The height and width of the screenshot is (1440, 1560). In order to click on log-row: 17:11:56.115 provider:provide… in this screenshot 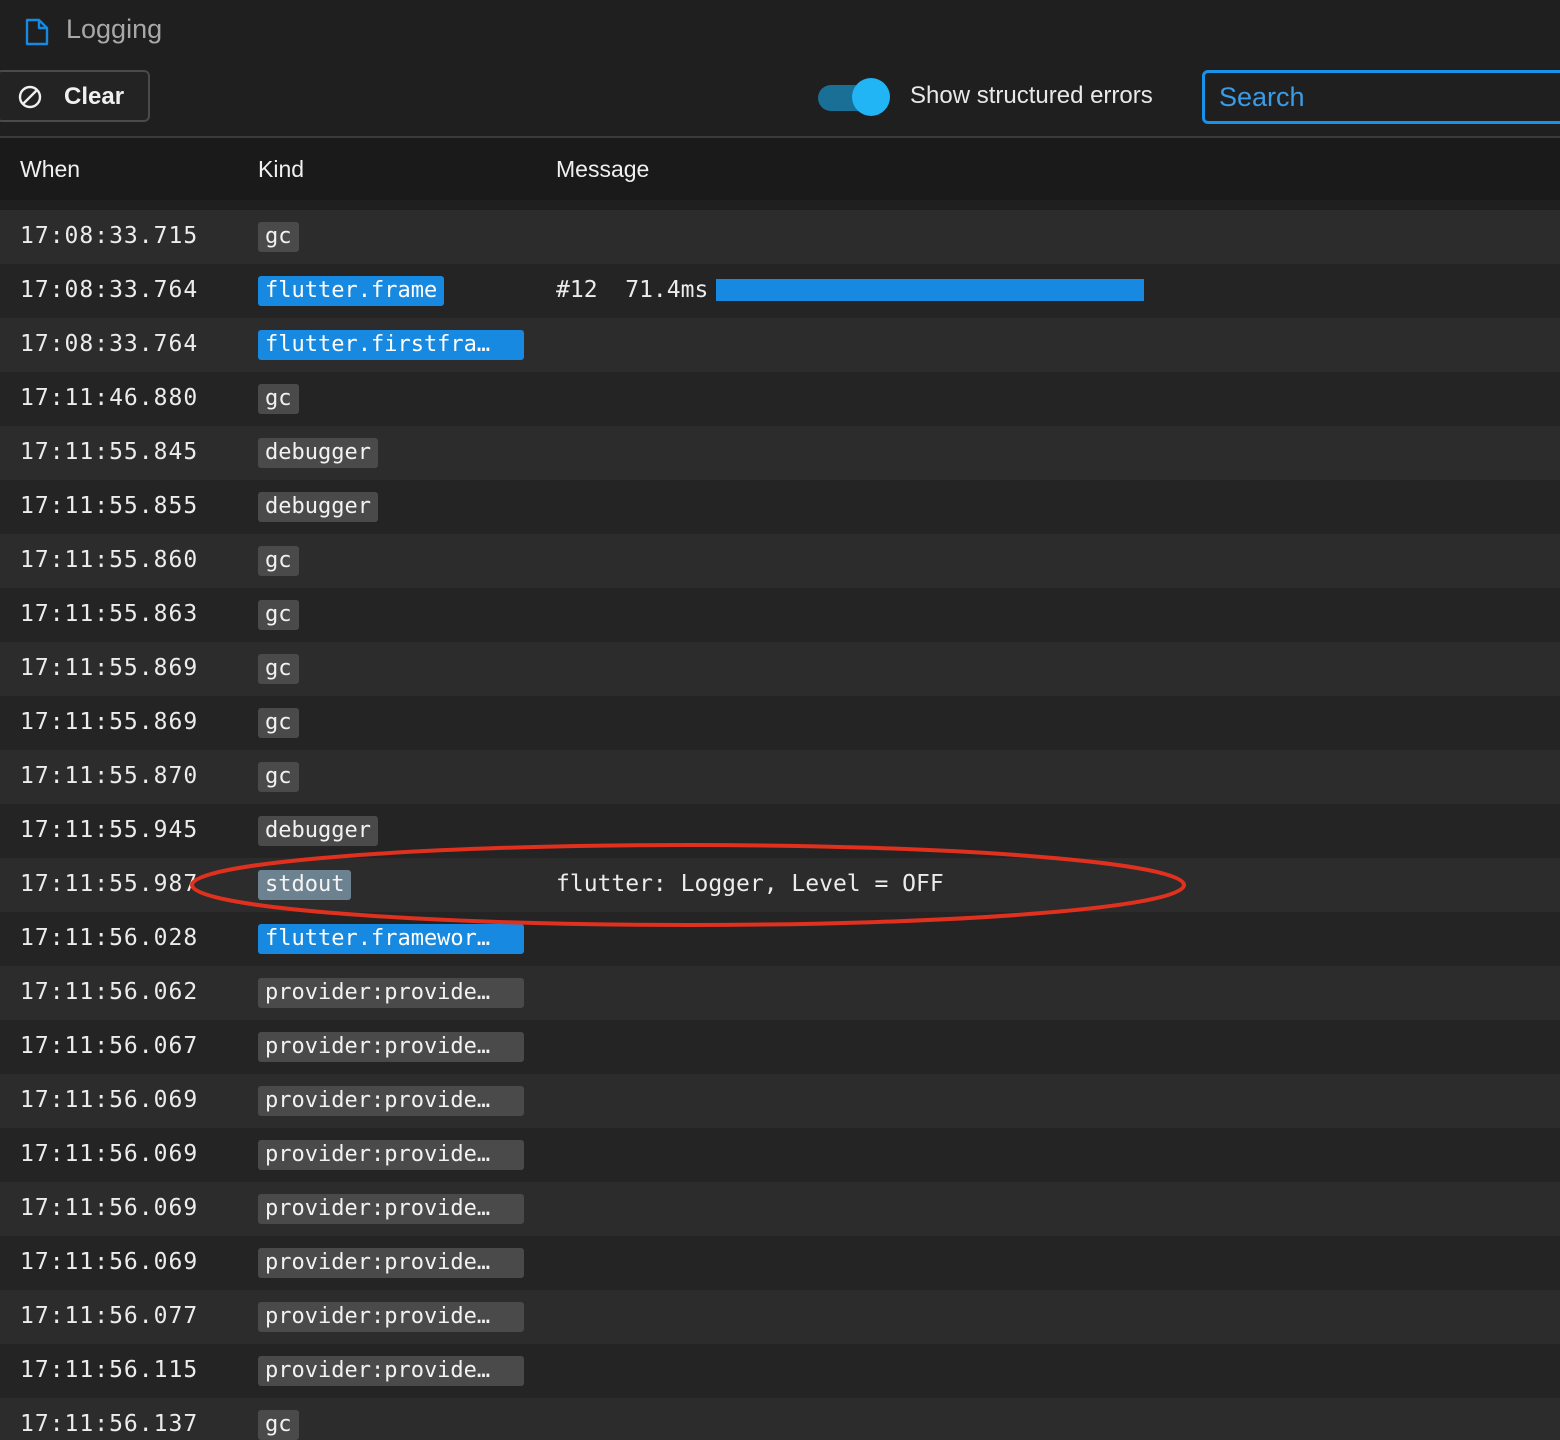, I will do `click(780, 1371)`.